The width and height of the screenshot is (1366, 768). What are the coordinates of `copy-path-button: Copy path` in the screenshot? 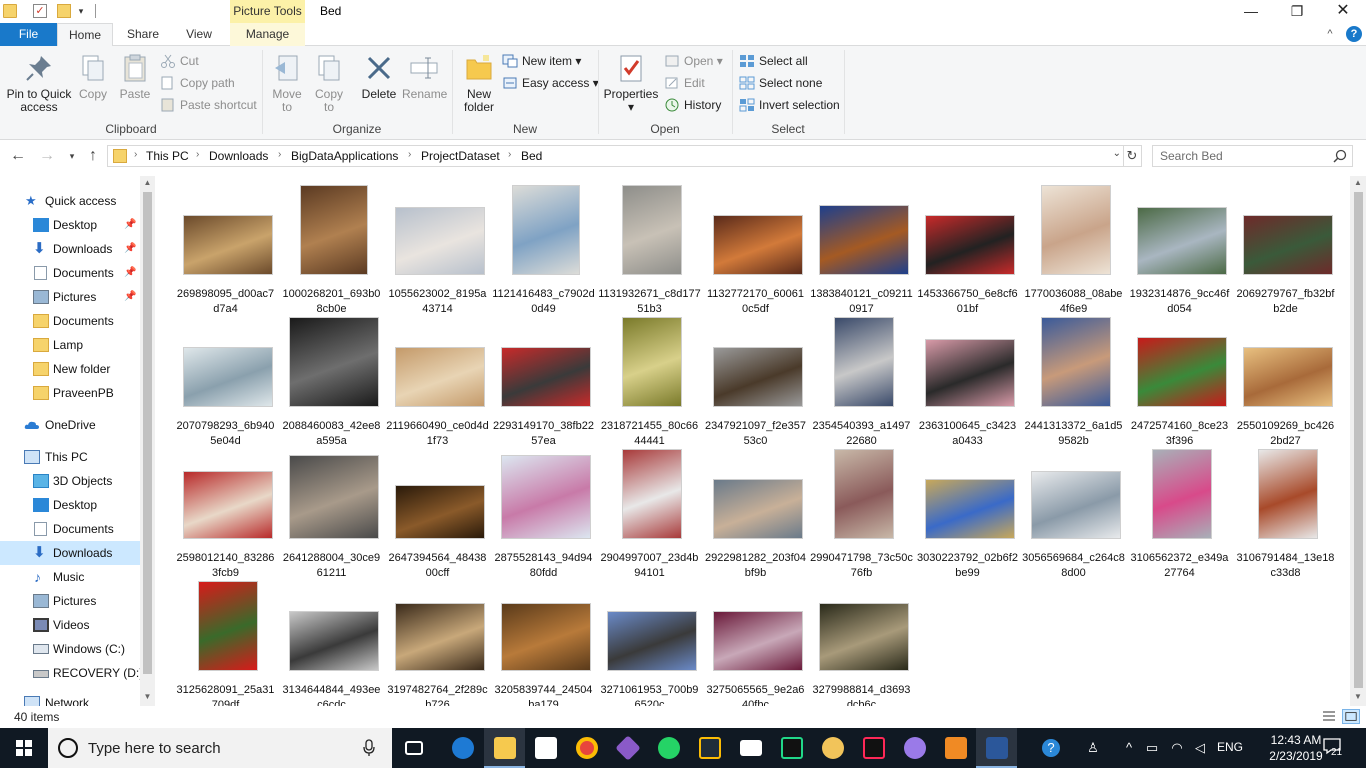 It's located at (197, 83).